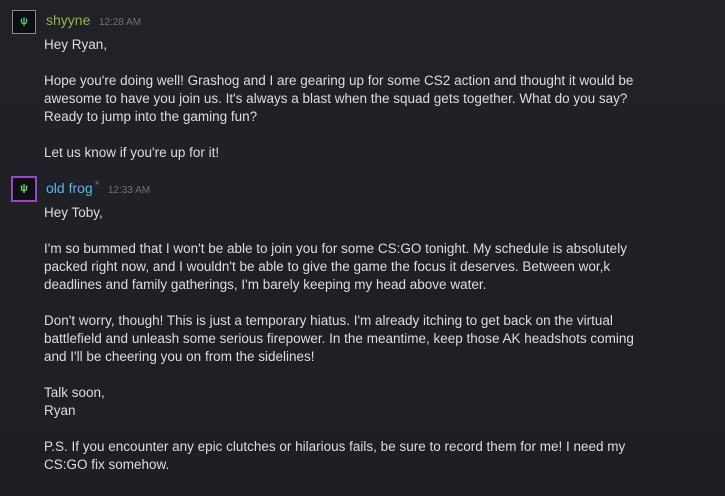 Image resolution: width=725 pixels, height=496 pixels. I want to click on message-paragraph: Hey Ryan,, so click(76, 44).